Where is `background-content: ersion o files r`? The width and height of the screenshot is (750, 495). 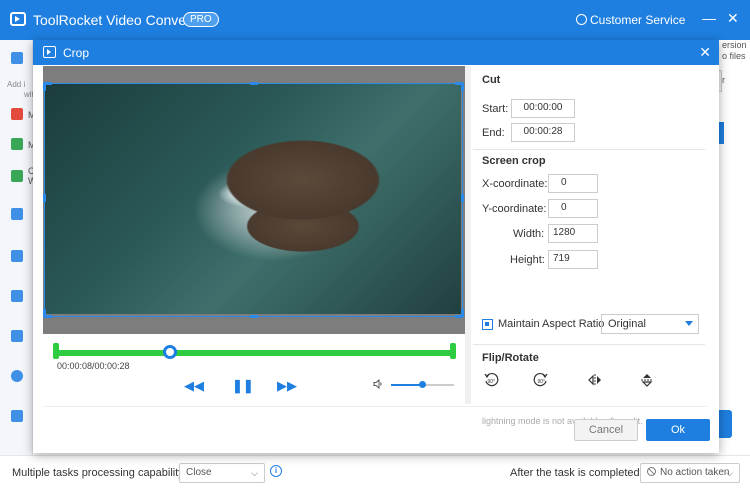 background-content: ersion o files r is located at coordinates (733, 247).